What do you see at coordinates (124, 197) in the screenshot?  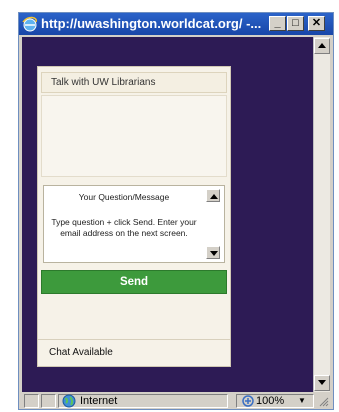 I see `message-box-title: Your Question/Message` at bounding box center [124, 197].